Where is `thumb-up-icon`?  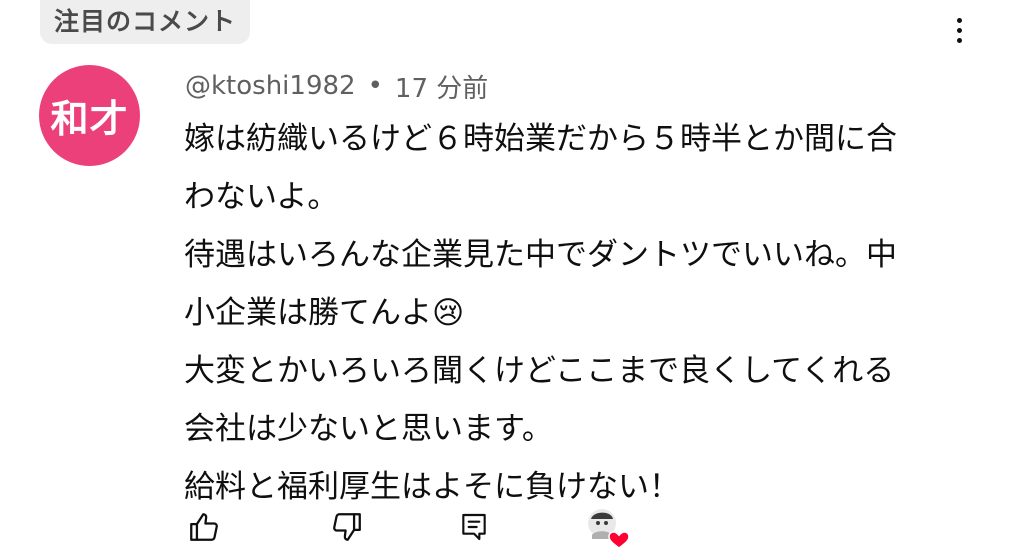 thumb-up-icon is located at coordinates (204, 527).